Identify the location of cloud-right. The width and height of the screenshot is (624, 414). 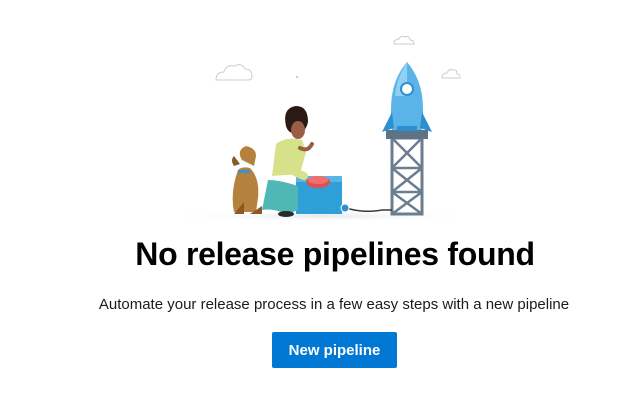
(451, 73).